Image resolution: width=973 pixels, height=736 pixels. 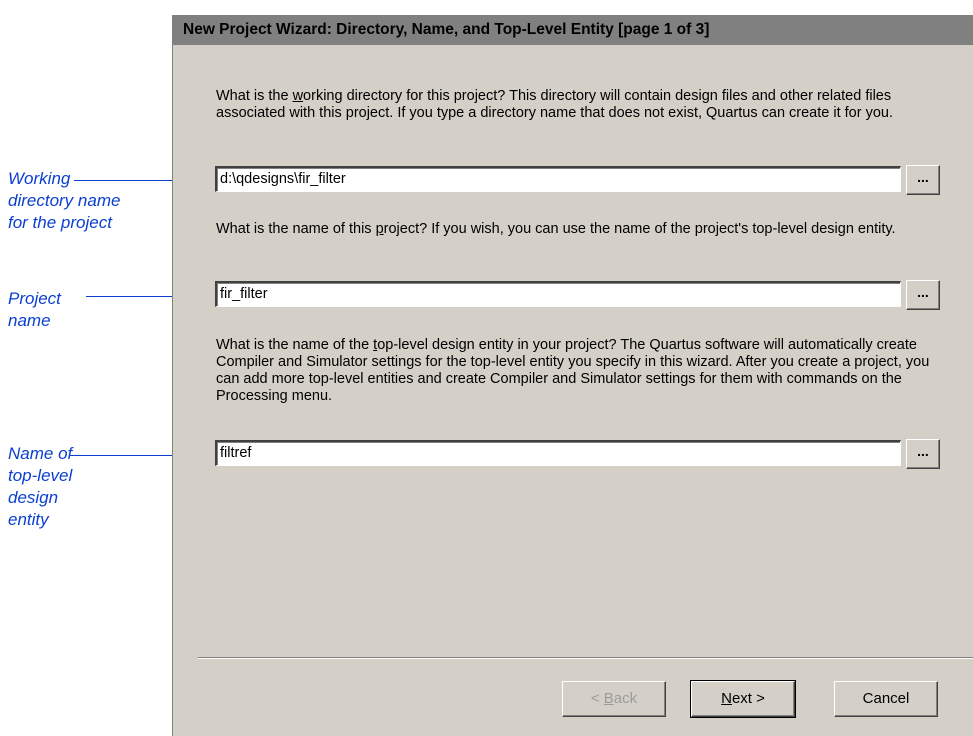 What do you see at coordinates (379, 229) in the screenshot?
I see `mnemonic-letter: p` at bounding box center [379, 229].